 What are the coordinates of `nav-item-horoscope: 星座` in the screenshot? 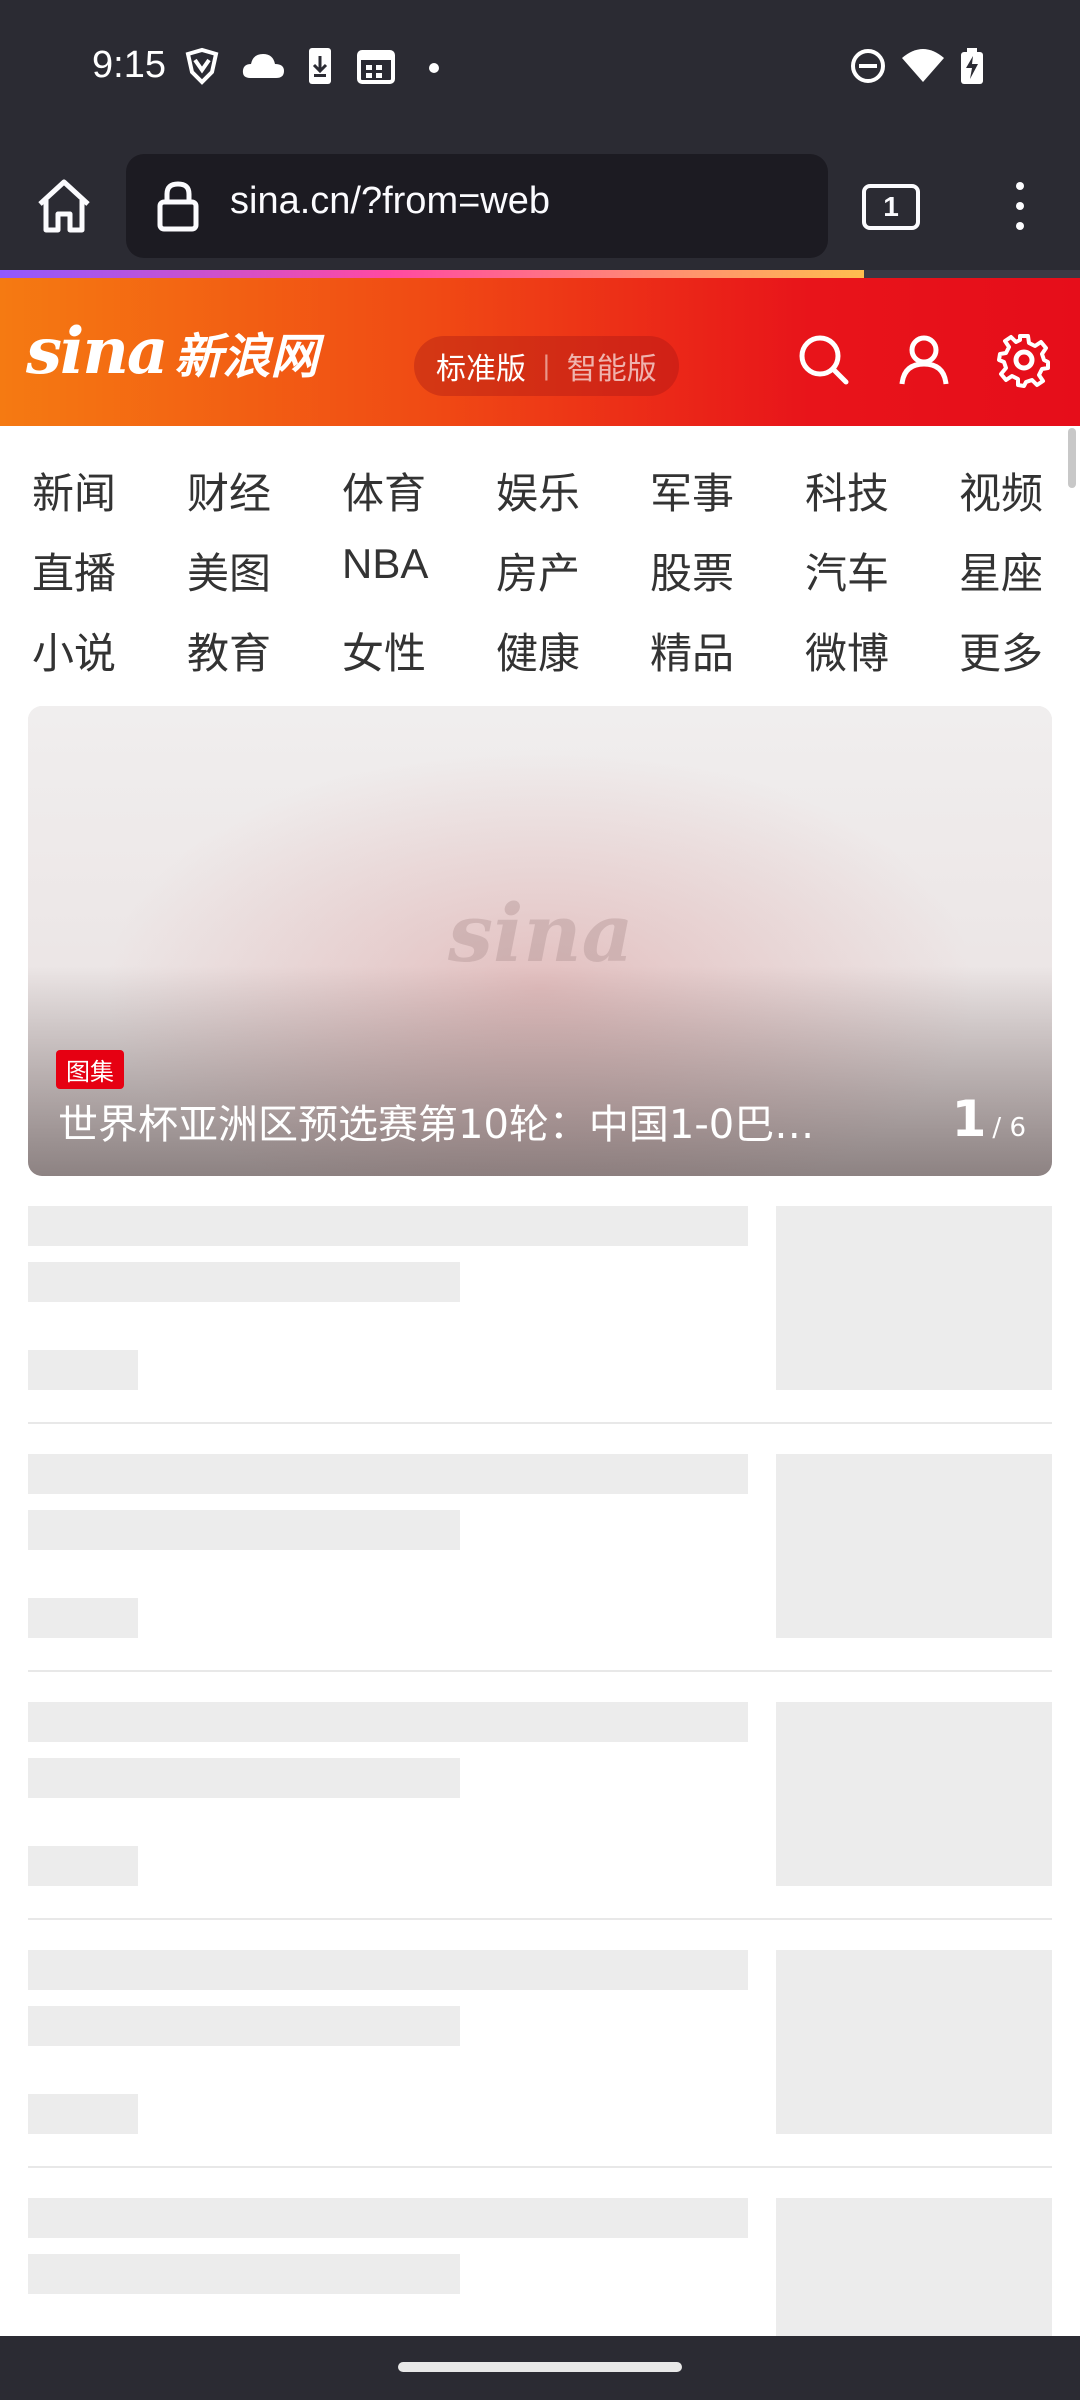 It's located at (1019, 570).